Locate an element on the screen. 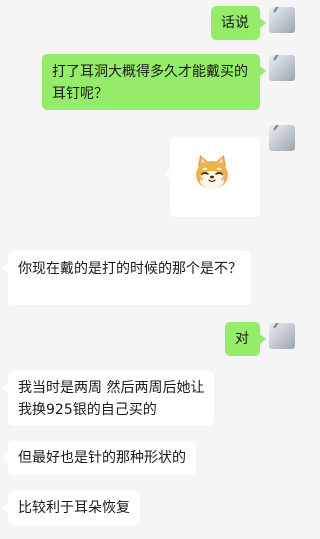 This screenshot has height=539, width=320. message-bubble-incoming: 比较利于耳朵恢复 is located at coordinates (71, 508).